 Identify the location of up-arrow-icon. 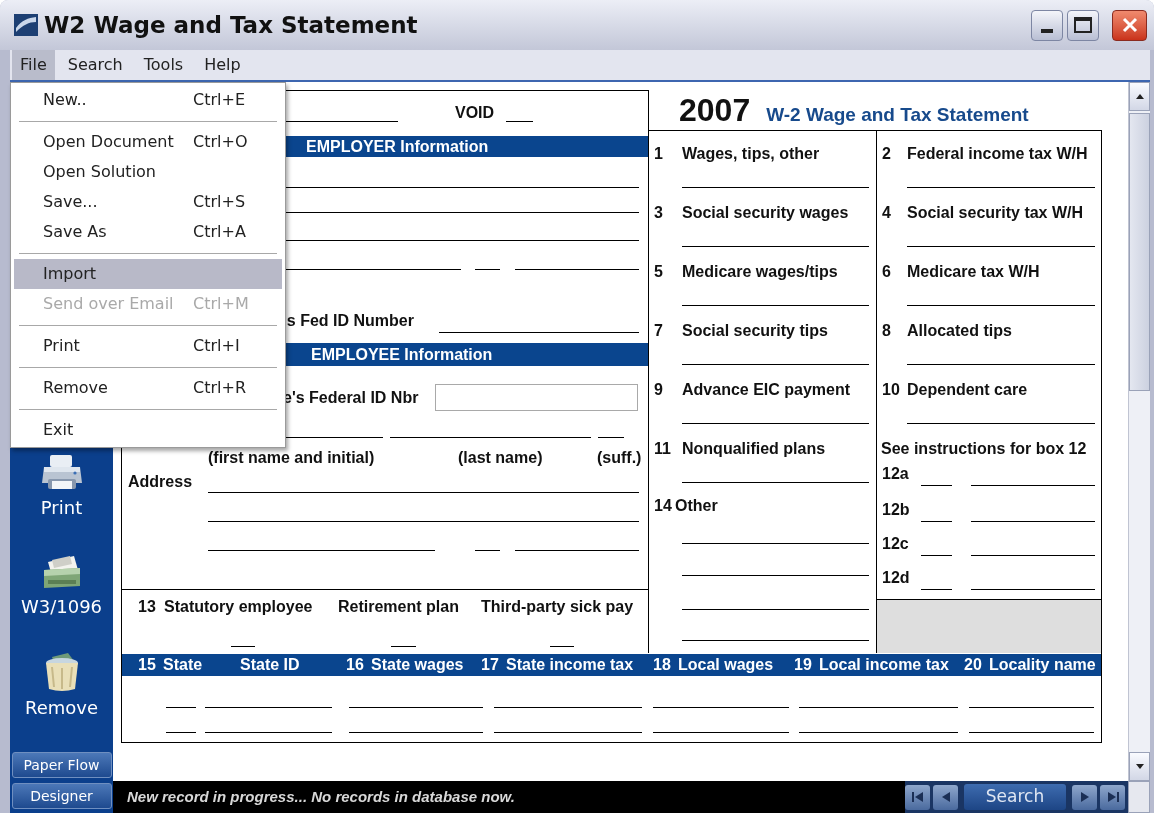
(1139, 96).